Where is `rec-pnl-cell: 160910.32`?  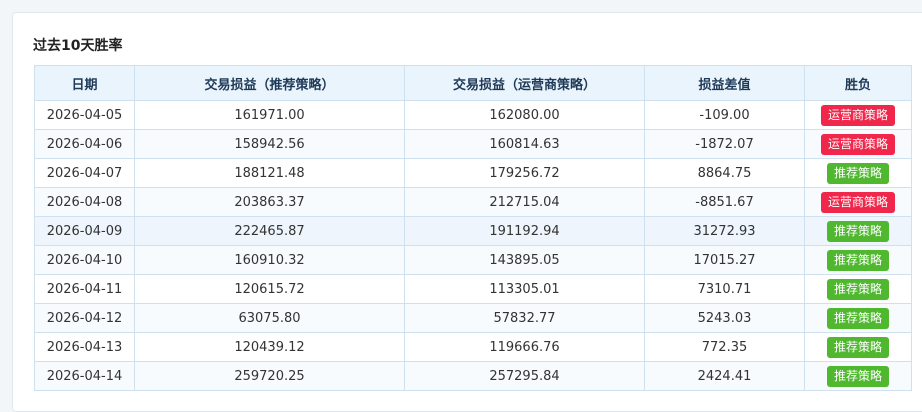 rec-pnl-cell: 160910.32 is located at coordinates (269, 260).